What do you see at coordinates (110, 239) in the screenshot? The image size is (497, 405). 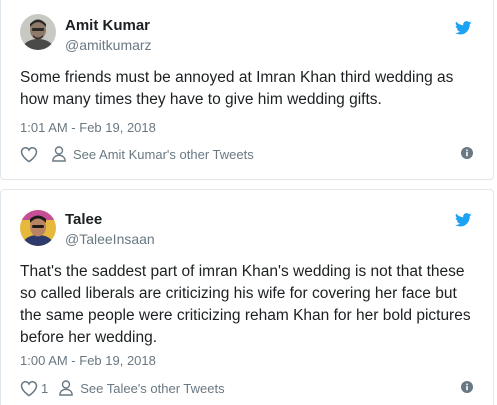 I see `author-handle: @TaleeInsaan` at bounding box center [110, 239].